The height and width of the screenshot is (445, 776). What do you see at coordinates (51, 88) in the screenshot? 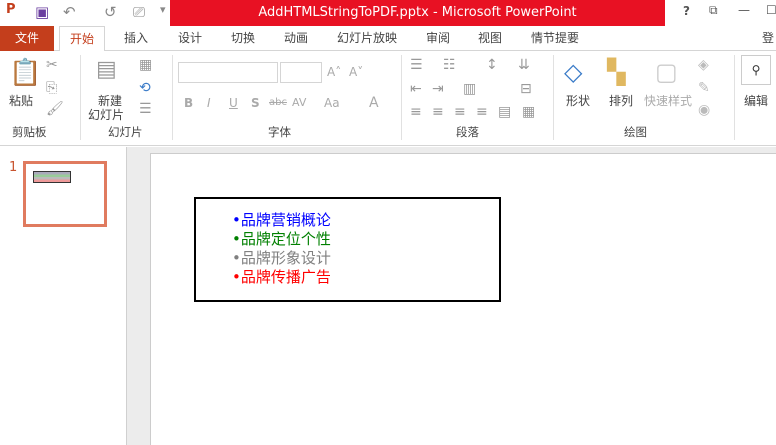
I see `copy-icon: ⎘` at bounding box center [51, 88].